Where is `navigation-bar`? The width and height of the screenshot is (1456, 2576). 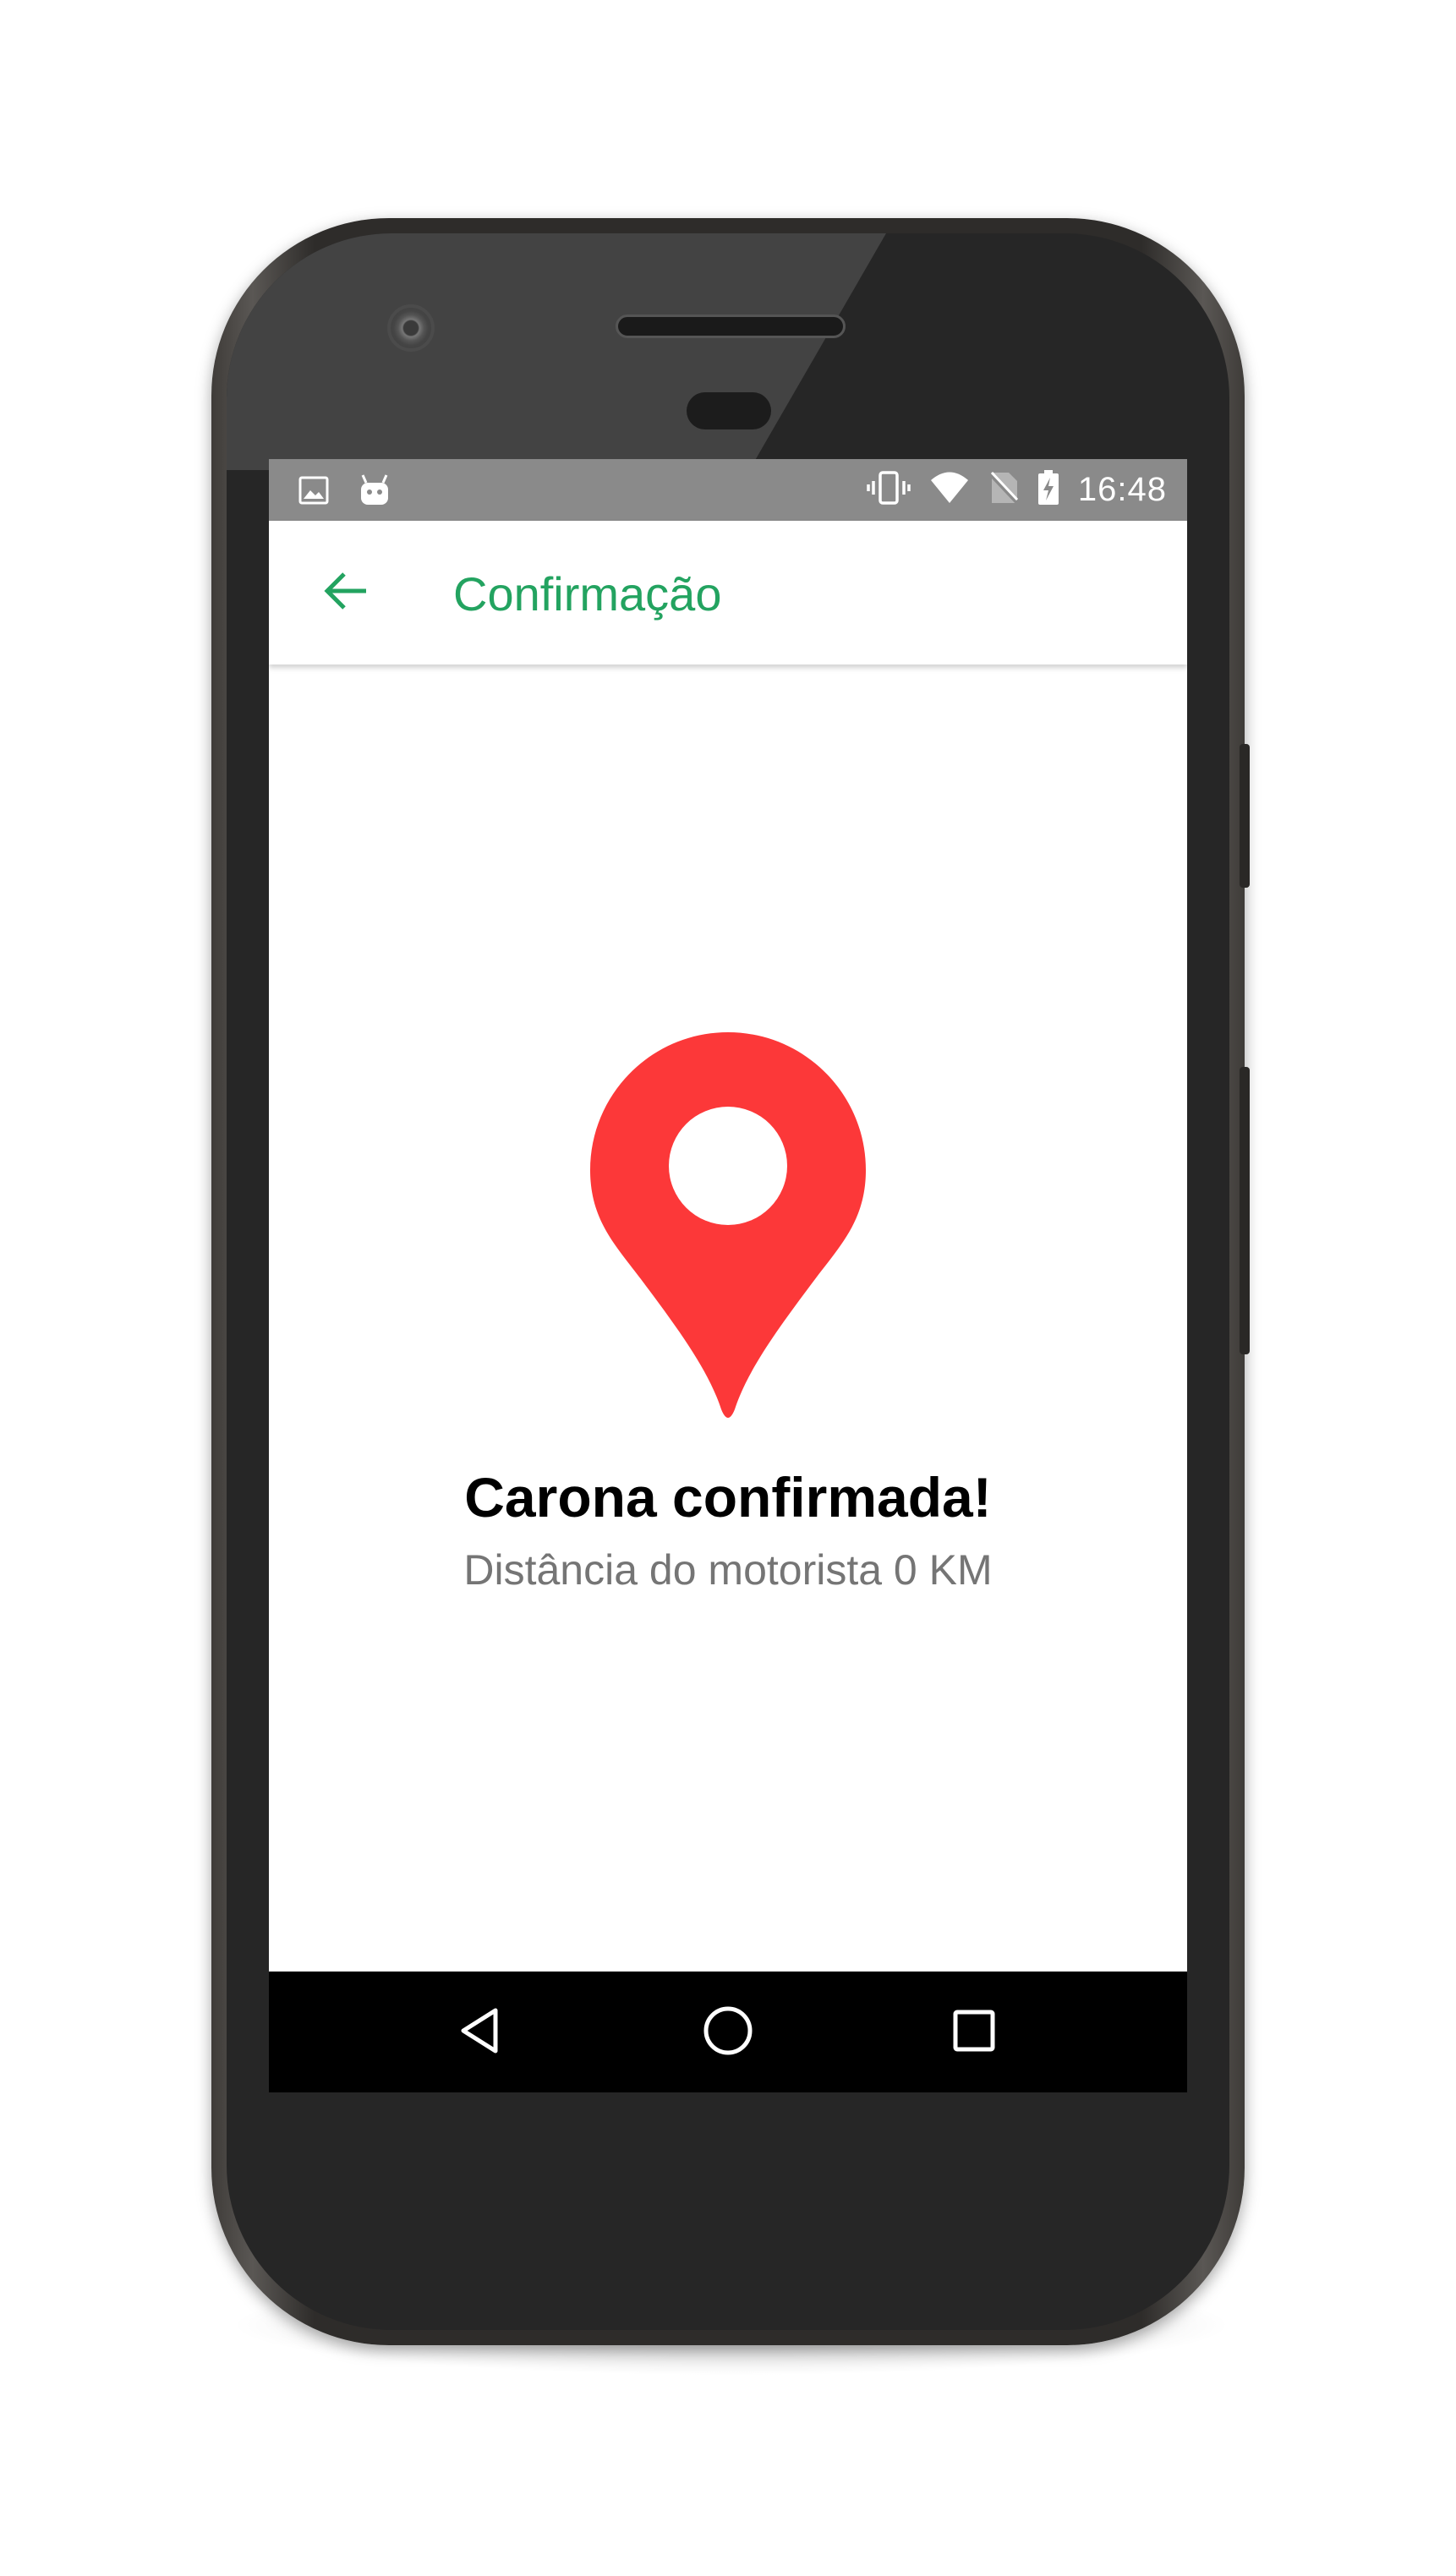 navigation-bar is located at coordinates (728, 2032).